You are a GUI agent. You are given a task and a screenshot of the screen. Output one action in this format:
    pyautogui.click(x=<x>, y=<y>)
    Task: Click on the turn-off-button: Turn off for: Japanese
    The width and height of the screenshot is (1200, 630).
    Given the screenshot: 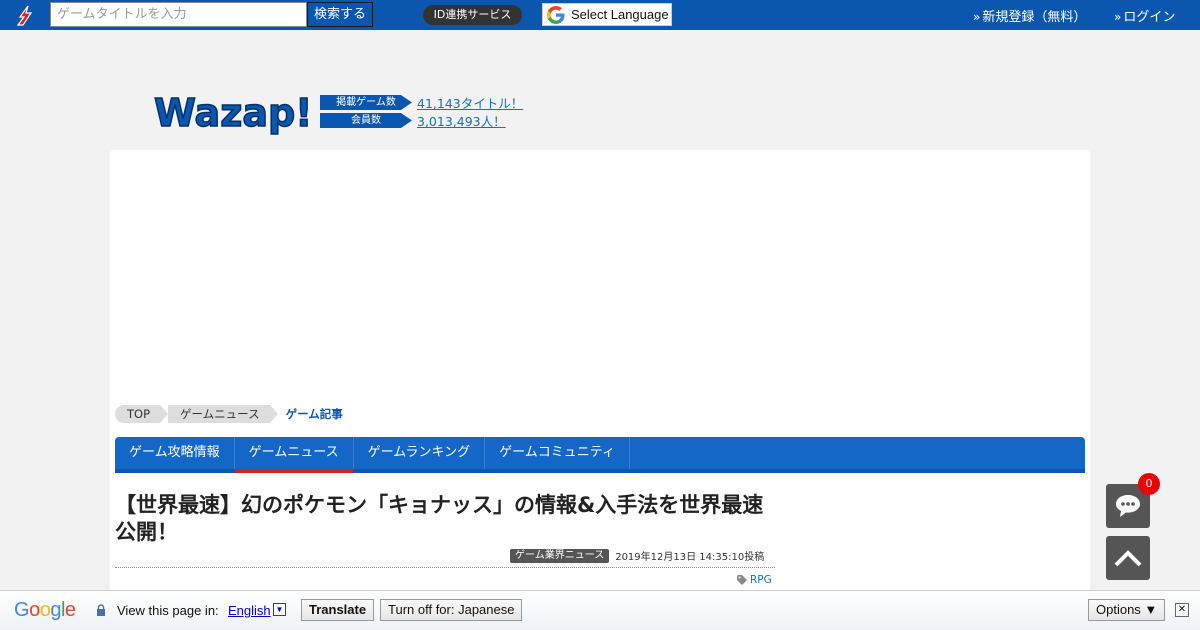 What is the action you would take?
    pyautogui.click(x=451, y=610)
    